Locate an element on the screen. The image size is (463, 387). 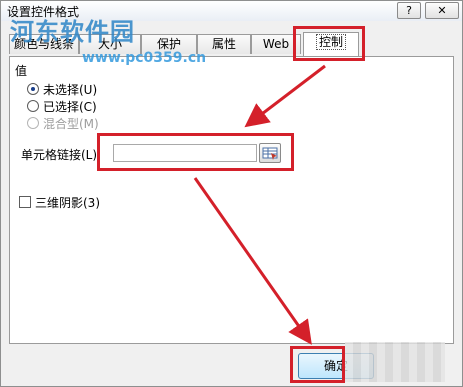
tab-web: Web is located at coordinates (276, 44).